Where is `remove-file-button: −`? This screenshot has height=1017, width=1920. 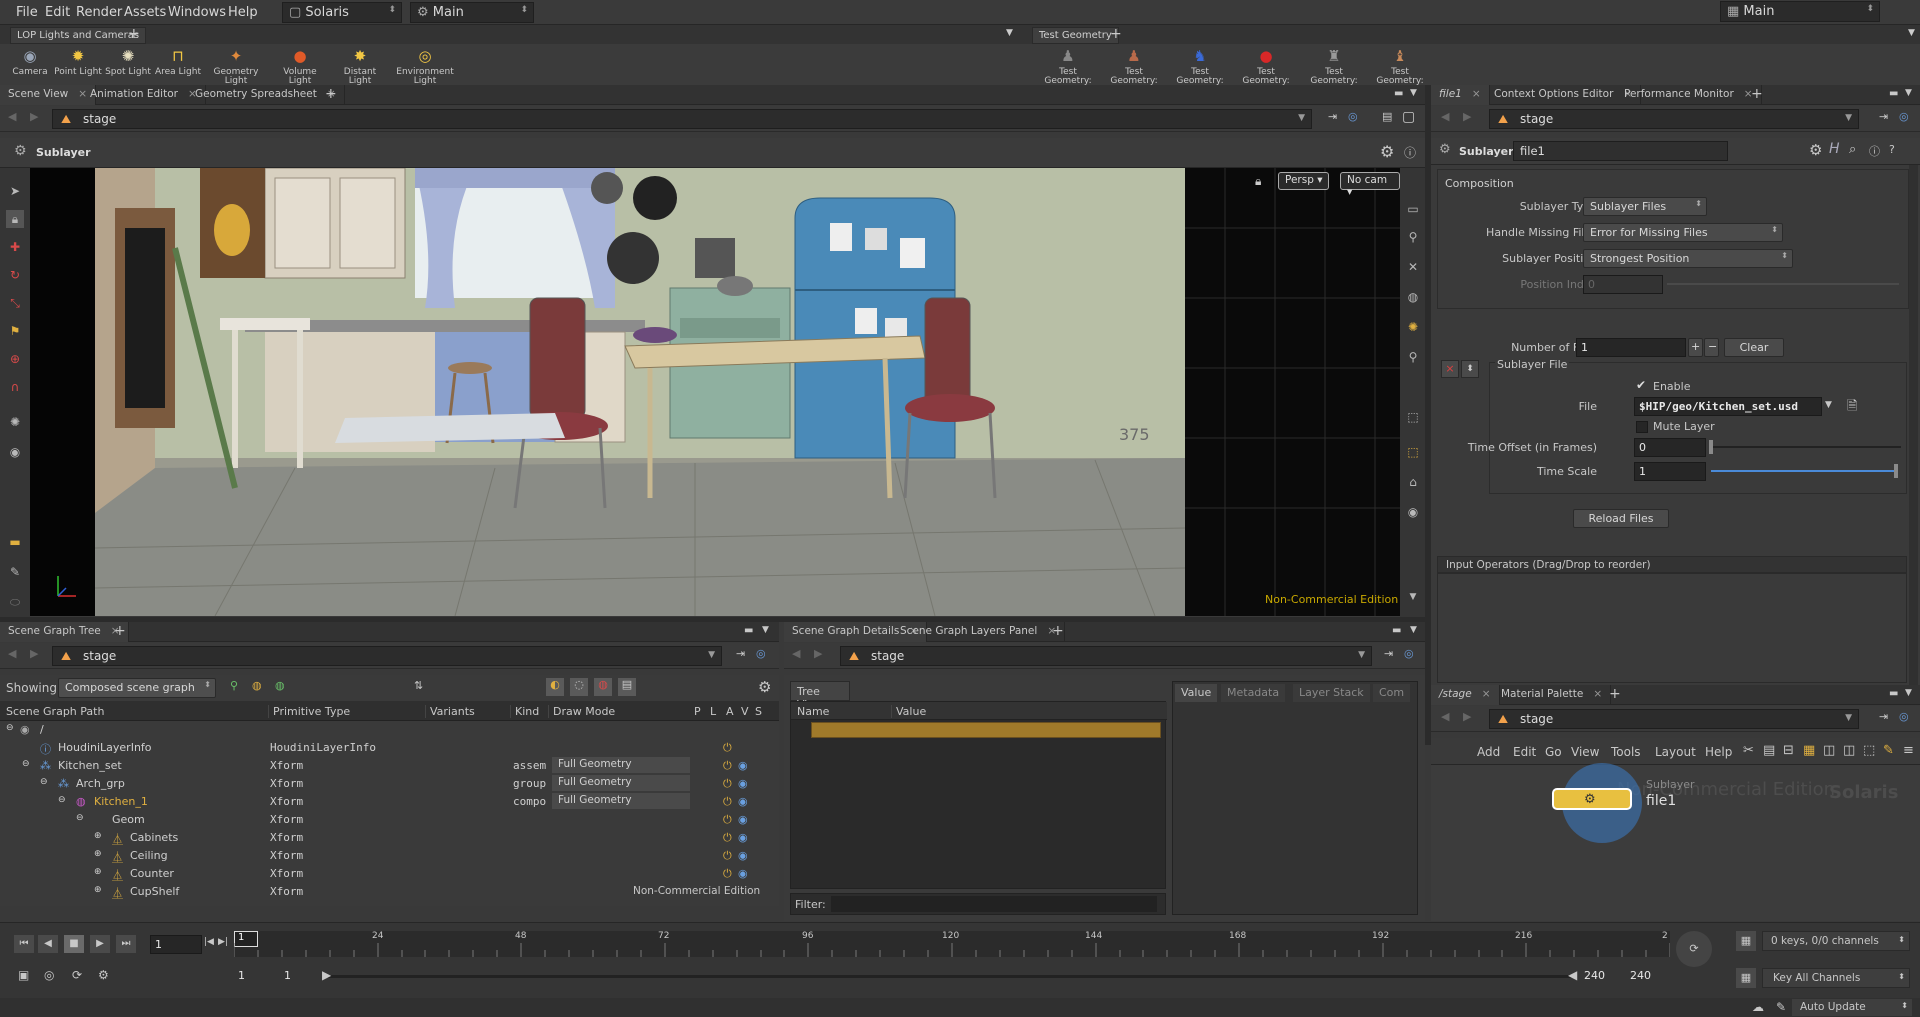
remove-file-button: − is located at coordinates (1711, 347).